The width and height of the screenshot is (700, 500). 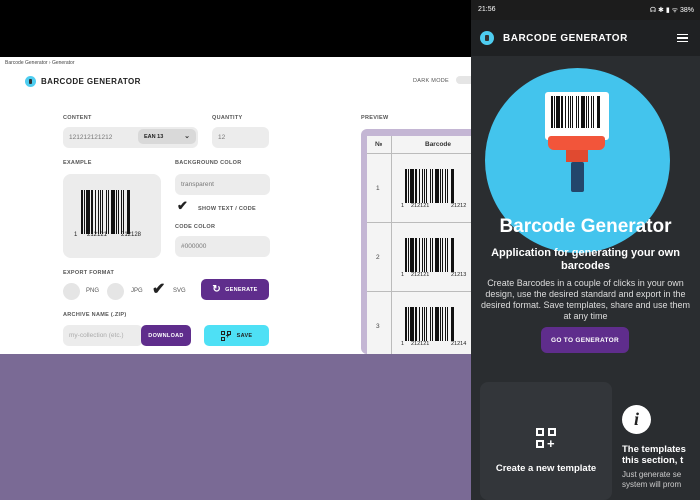 I want to click on go-to-generator-label: GO TO GENERATOR, so click(x=585, y=340).